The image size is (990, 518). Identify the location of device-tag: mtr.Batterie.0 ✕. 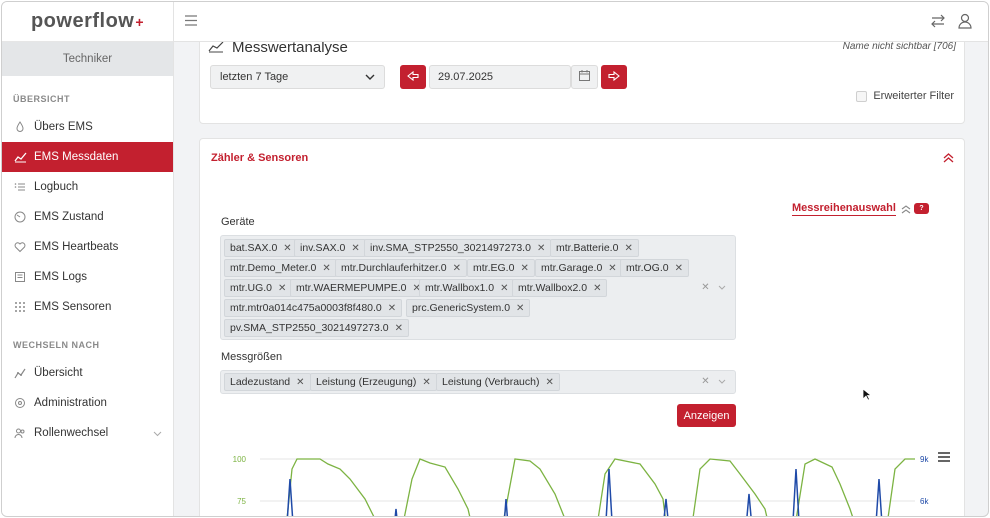
(594, 248).